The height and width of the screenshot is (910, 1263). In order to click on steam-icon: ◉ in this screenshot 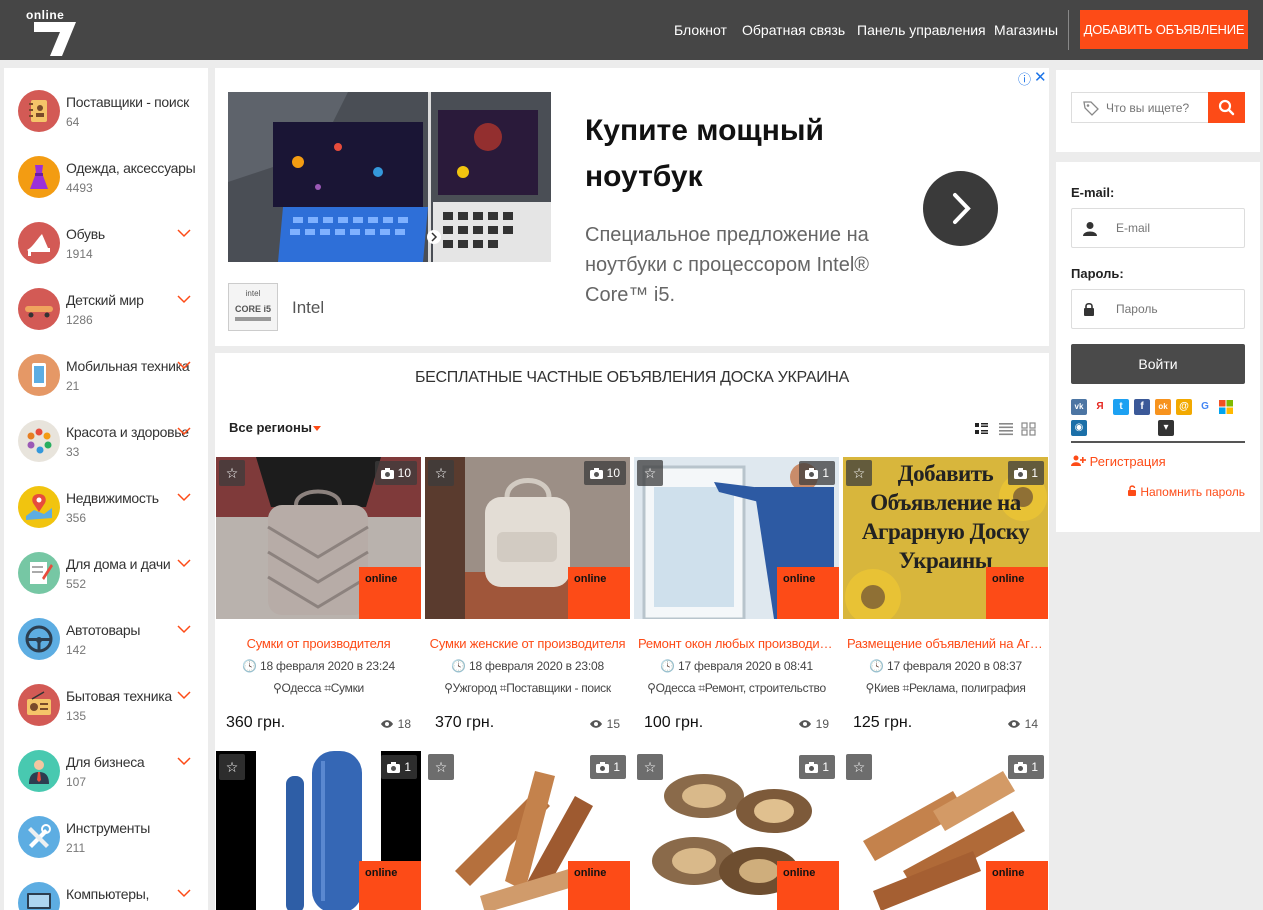, I will do `click(1079, 428)`.